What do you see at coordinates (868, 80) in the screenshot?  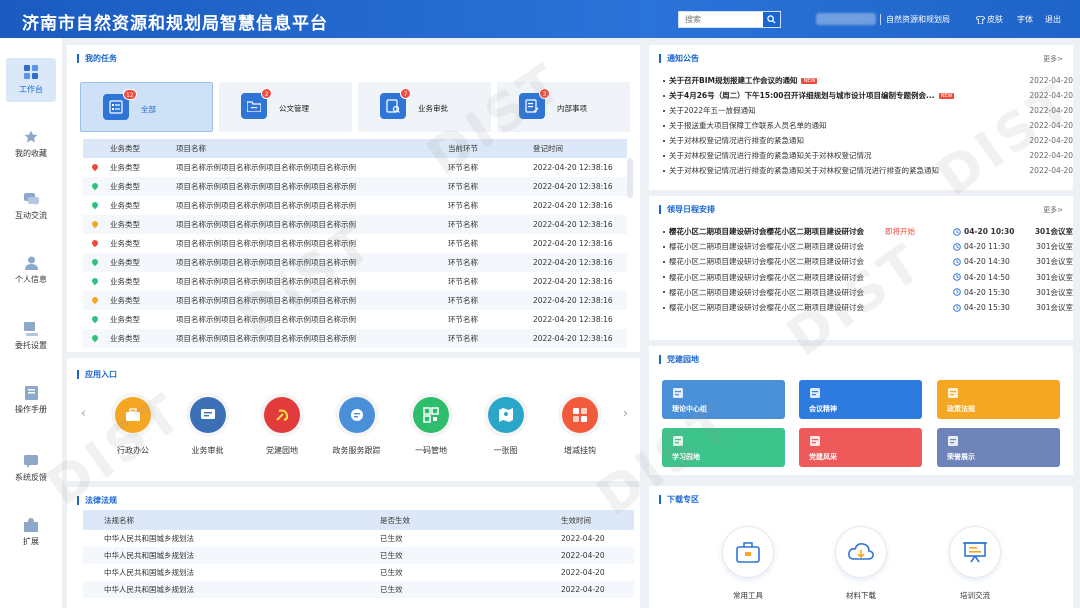 I see `notice-item: 关于召开BIM规划报建工作会议的通知 NEW 2022-04-20` at bounding box center [868, 80].